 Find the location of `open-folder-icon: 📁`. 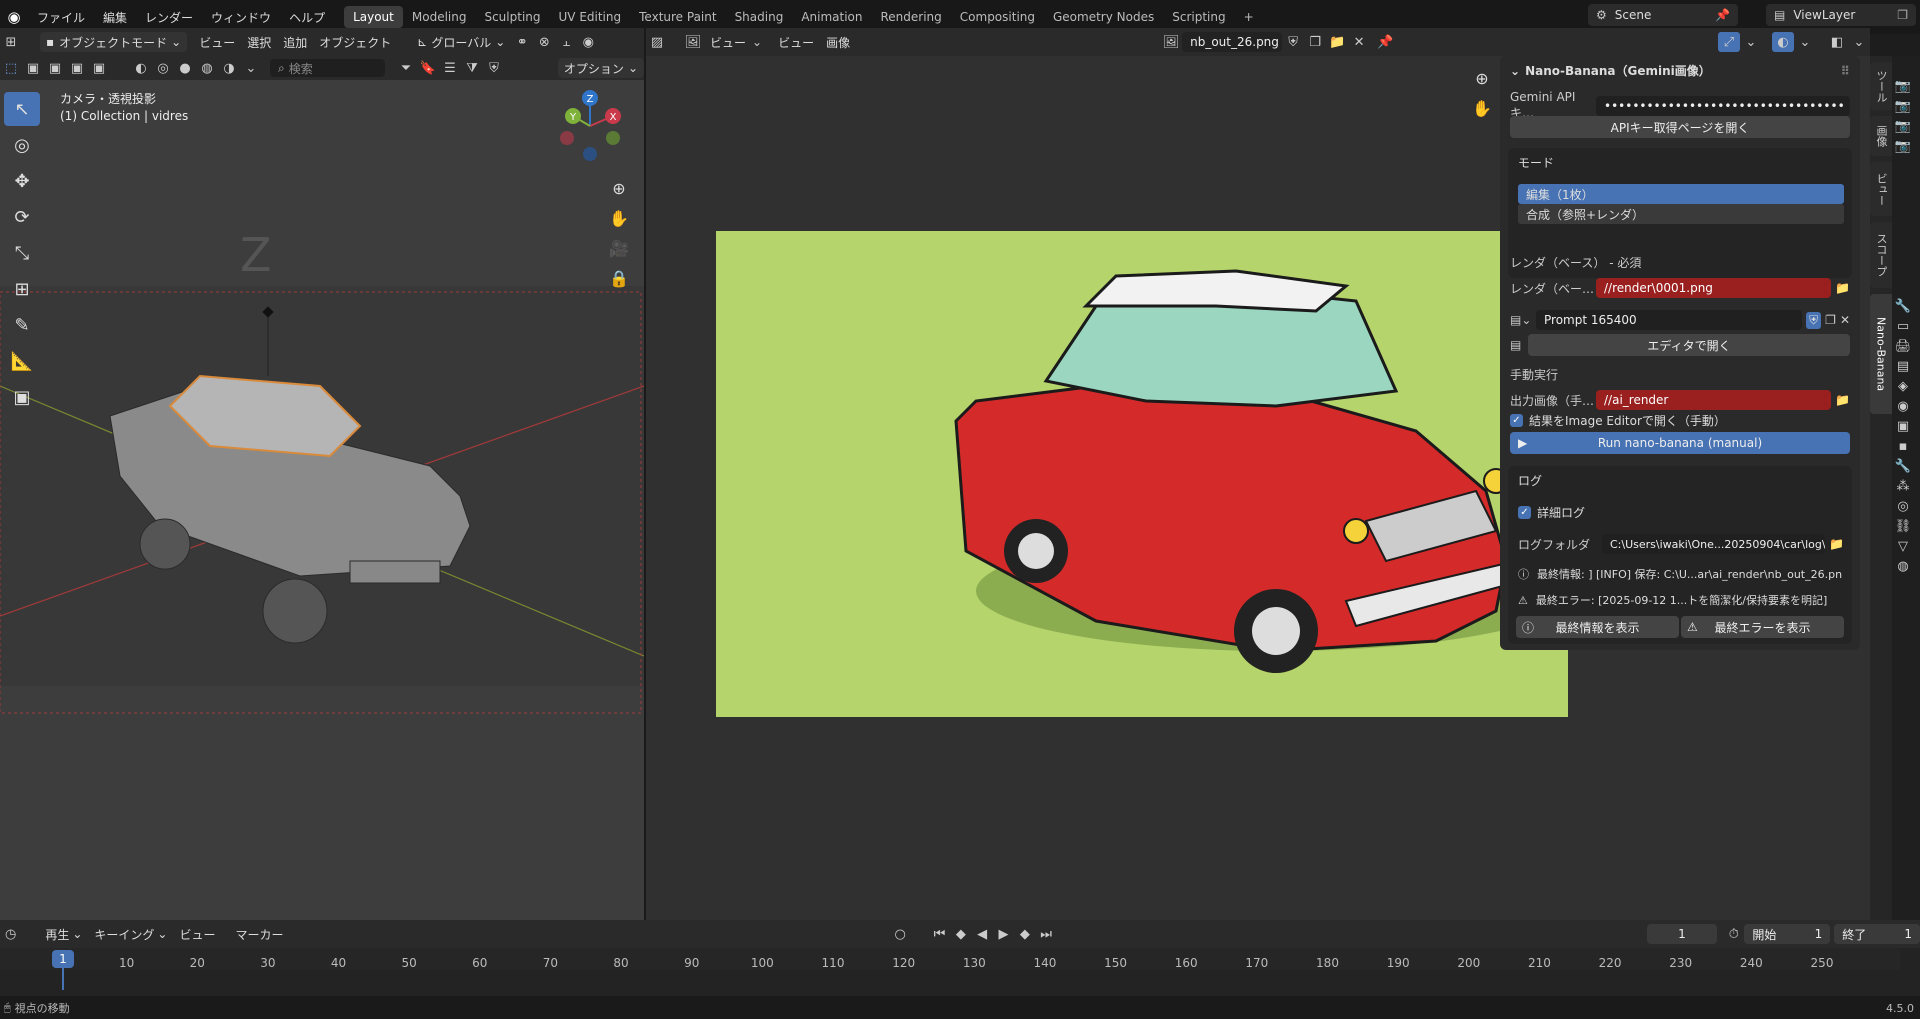

open-folder-icon: 📁 is located at coordinates (1337, 42).